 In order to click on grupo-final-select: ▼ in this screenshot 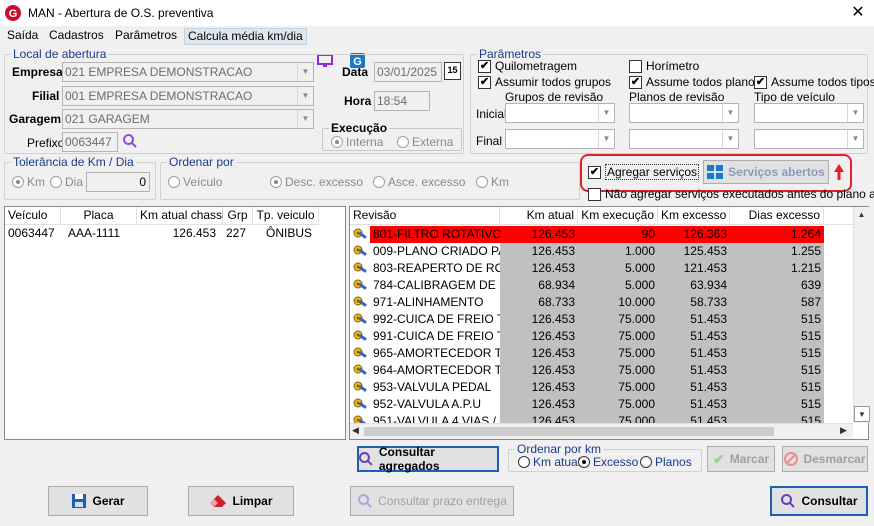, I will do `click(560, 139)`.